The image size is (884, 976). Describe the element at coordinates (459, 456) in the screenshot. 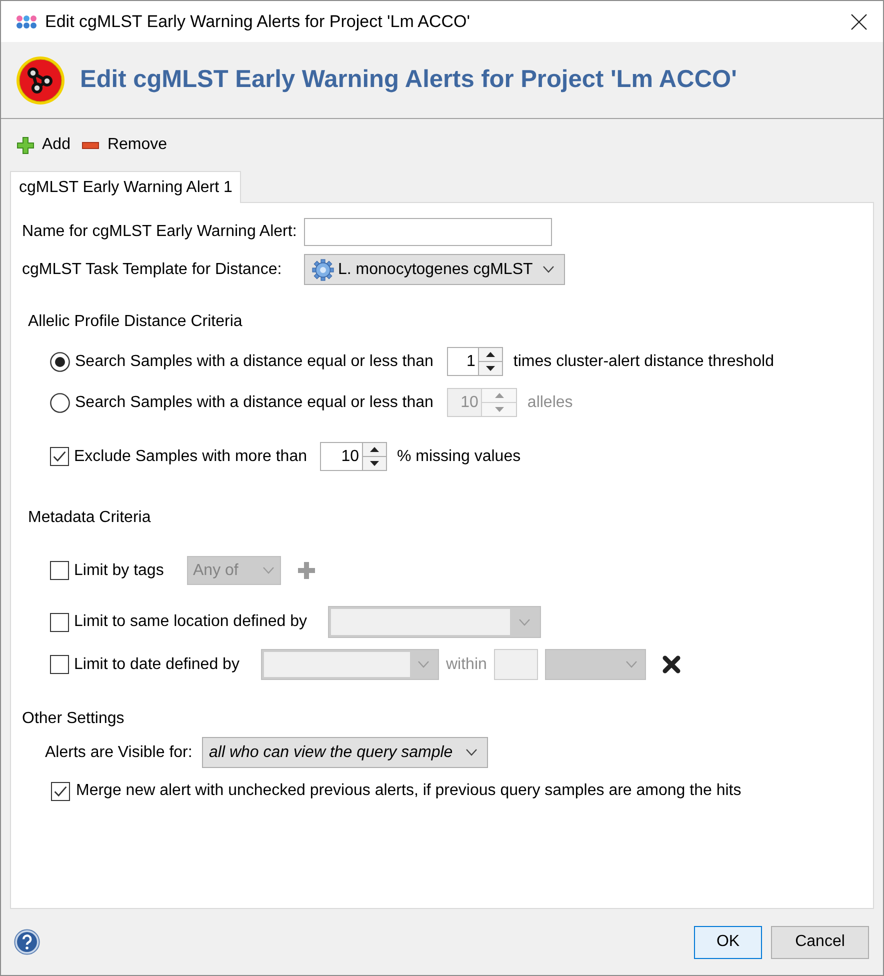

I see `unit-label: % missing values` at that location.